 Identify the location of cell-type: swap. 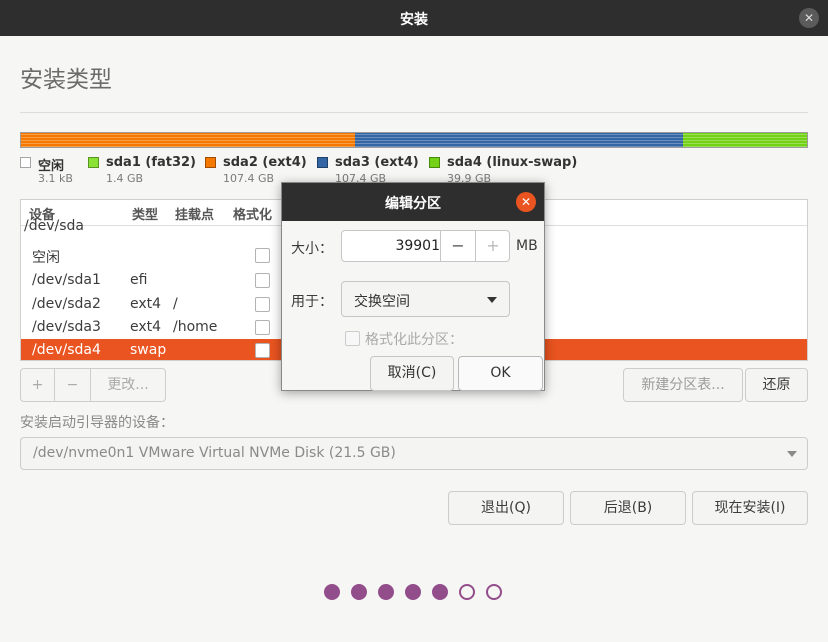
(148, 350).